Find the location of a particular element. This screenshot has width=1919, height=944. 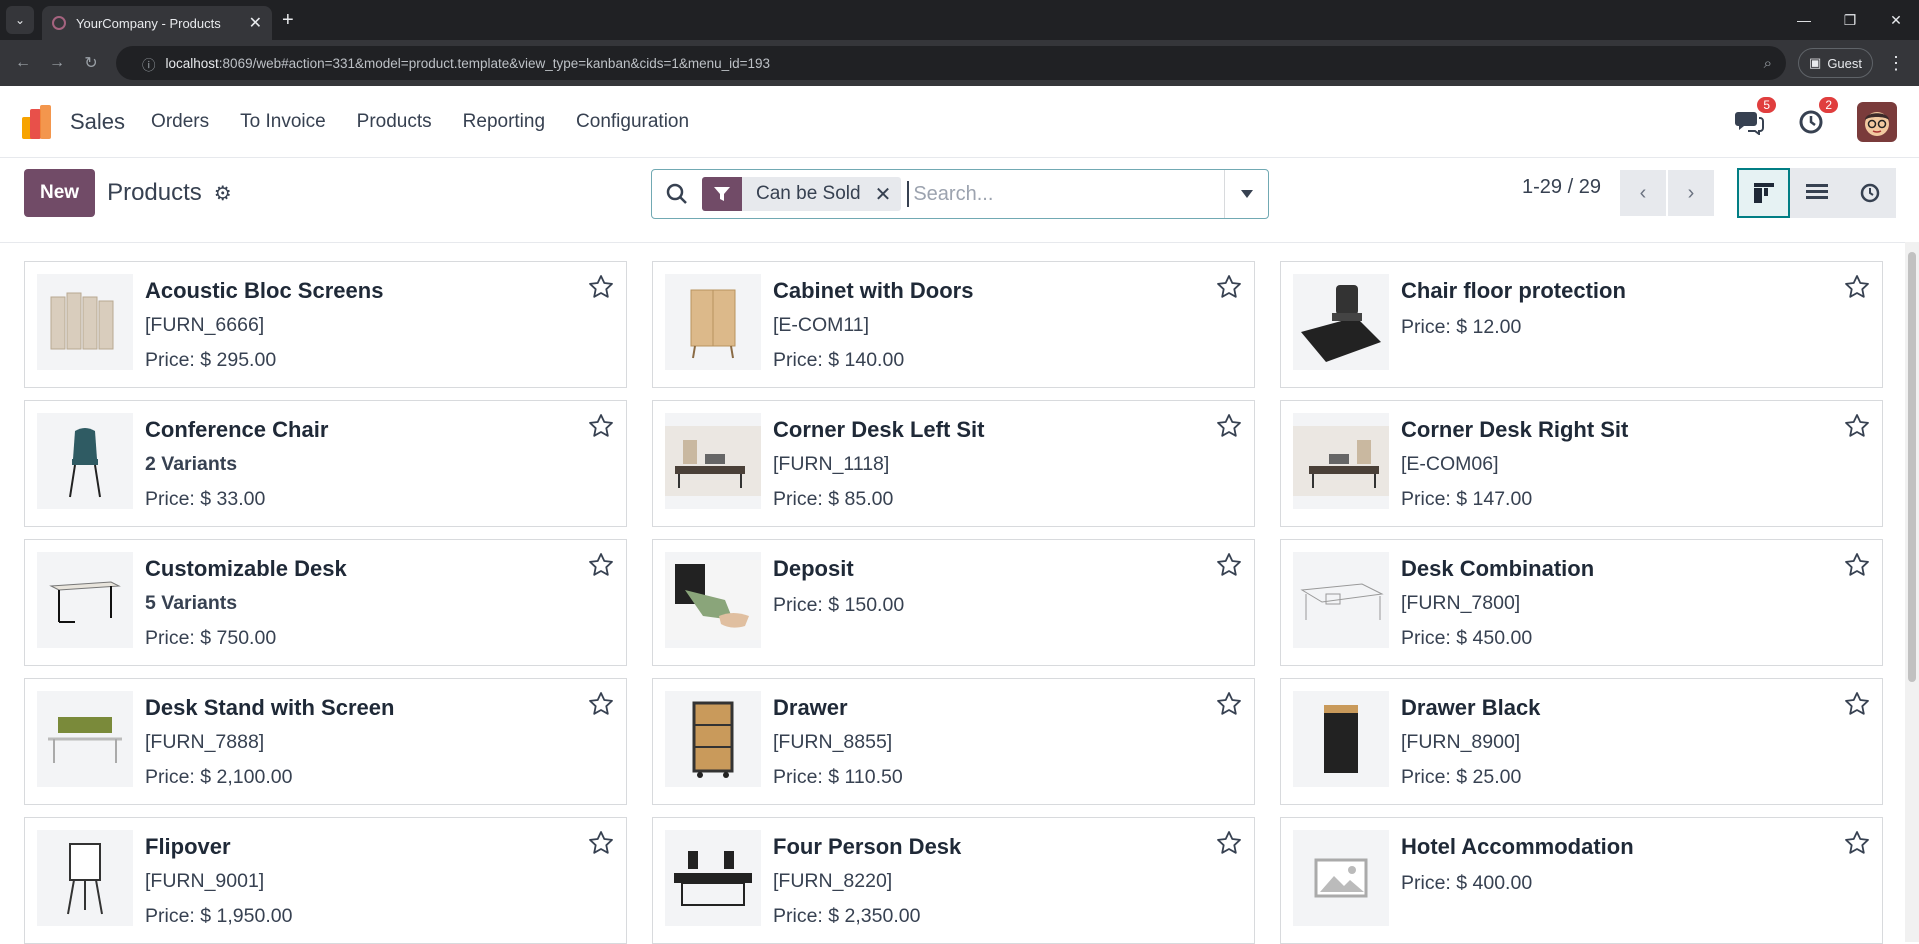

site-info-icon: ⓘ is located at coordinates (149, 63).